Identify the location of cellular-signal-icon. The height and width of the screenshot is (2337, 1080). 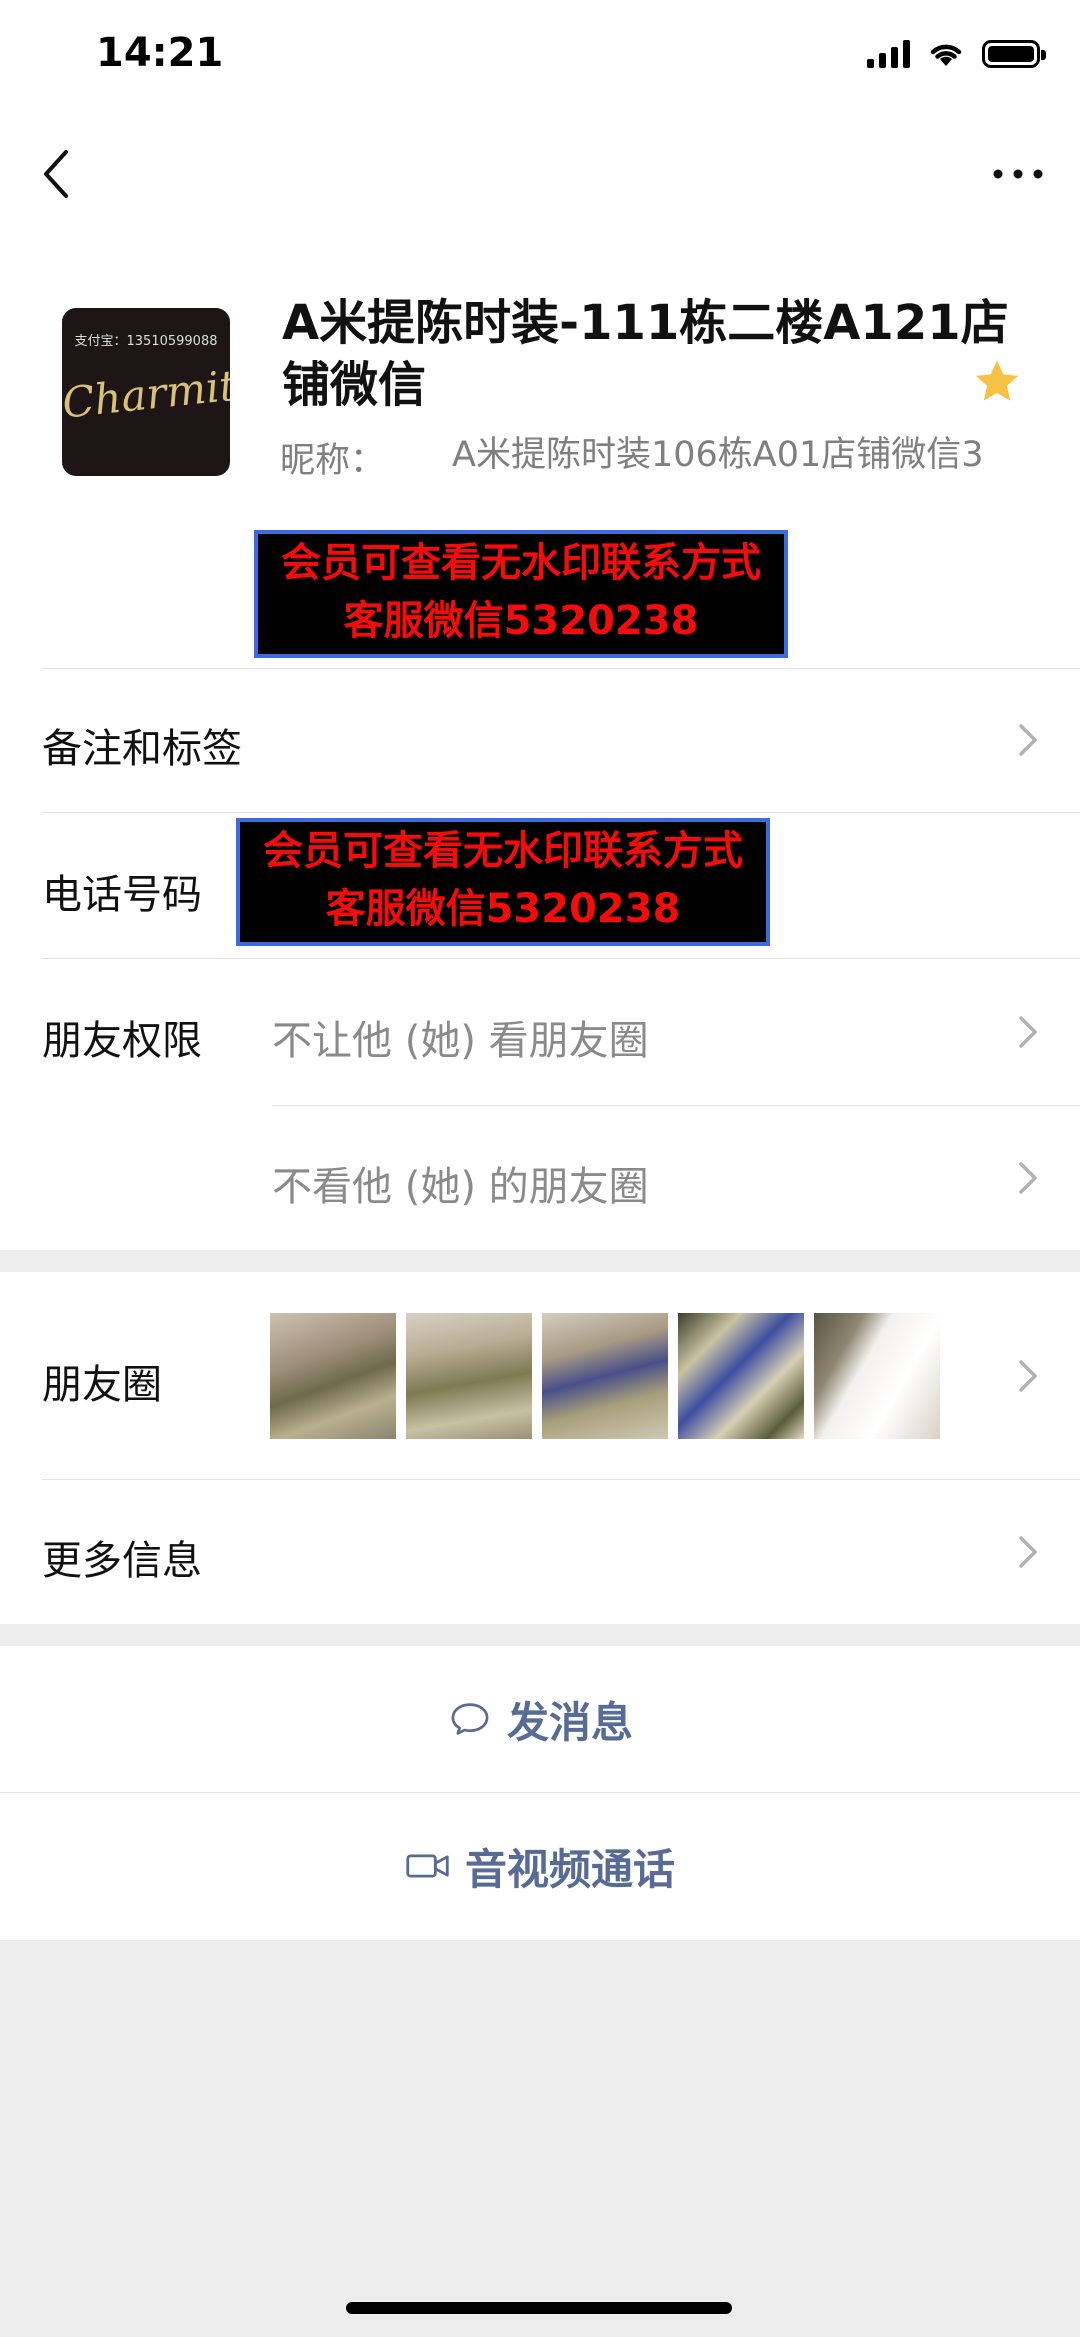
(888, 54).